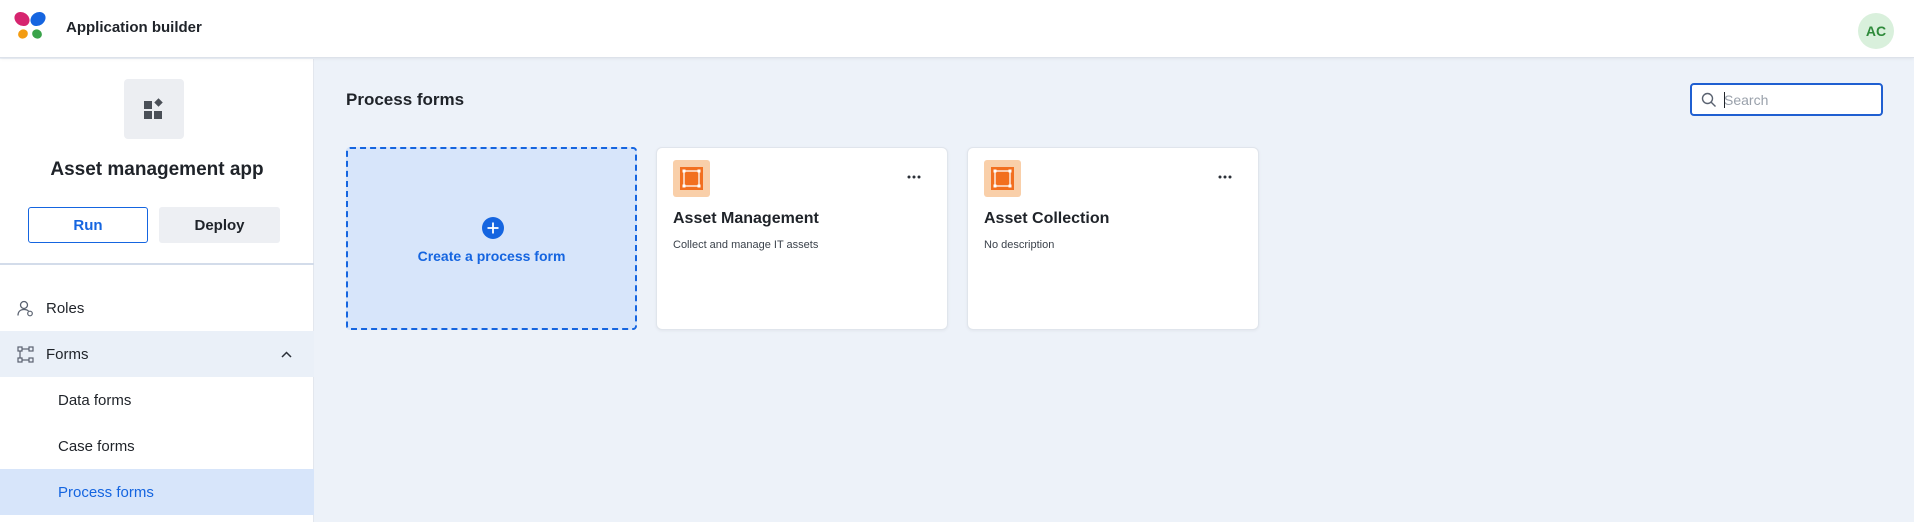 This screenshot has height=522, width=1914. Describe the element at coordinates (491, 256) in the screenshot. I see `create-process-form-label: Create a process form` at that location.